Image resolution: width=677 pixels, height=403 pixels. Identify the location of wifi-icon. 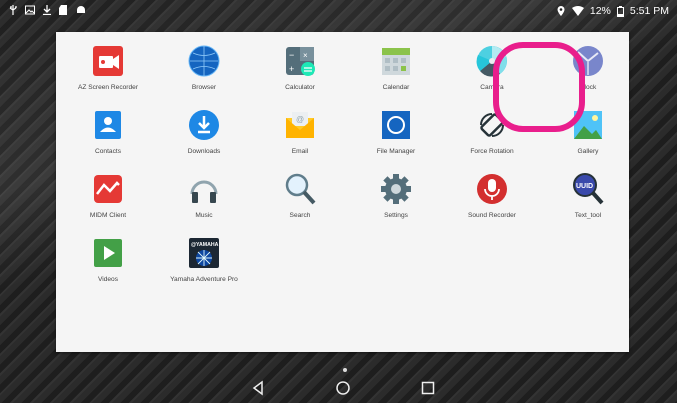
(577, 11).